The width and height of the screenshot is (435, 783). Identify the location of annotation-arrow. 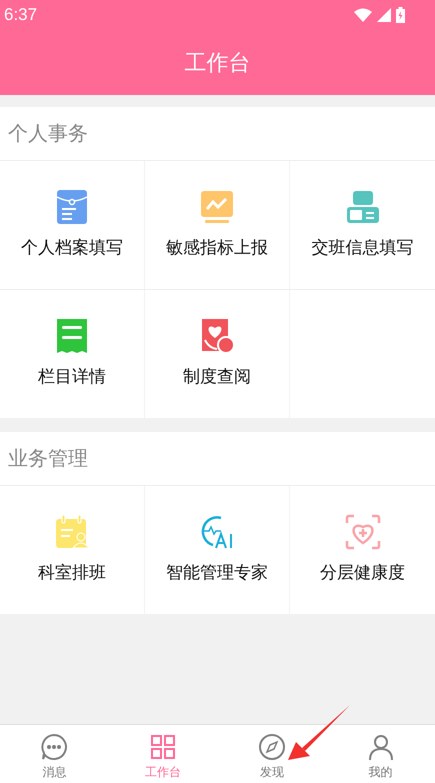
(320, 732).